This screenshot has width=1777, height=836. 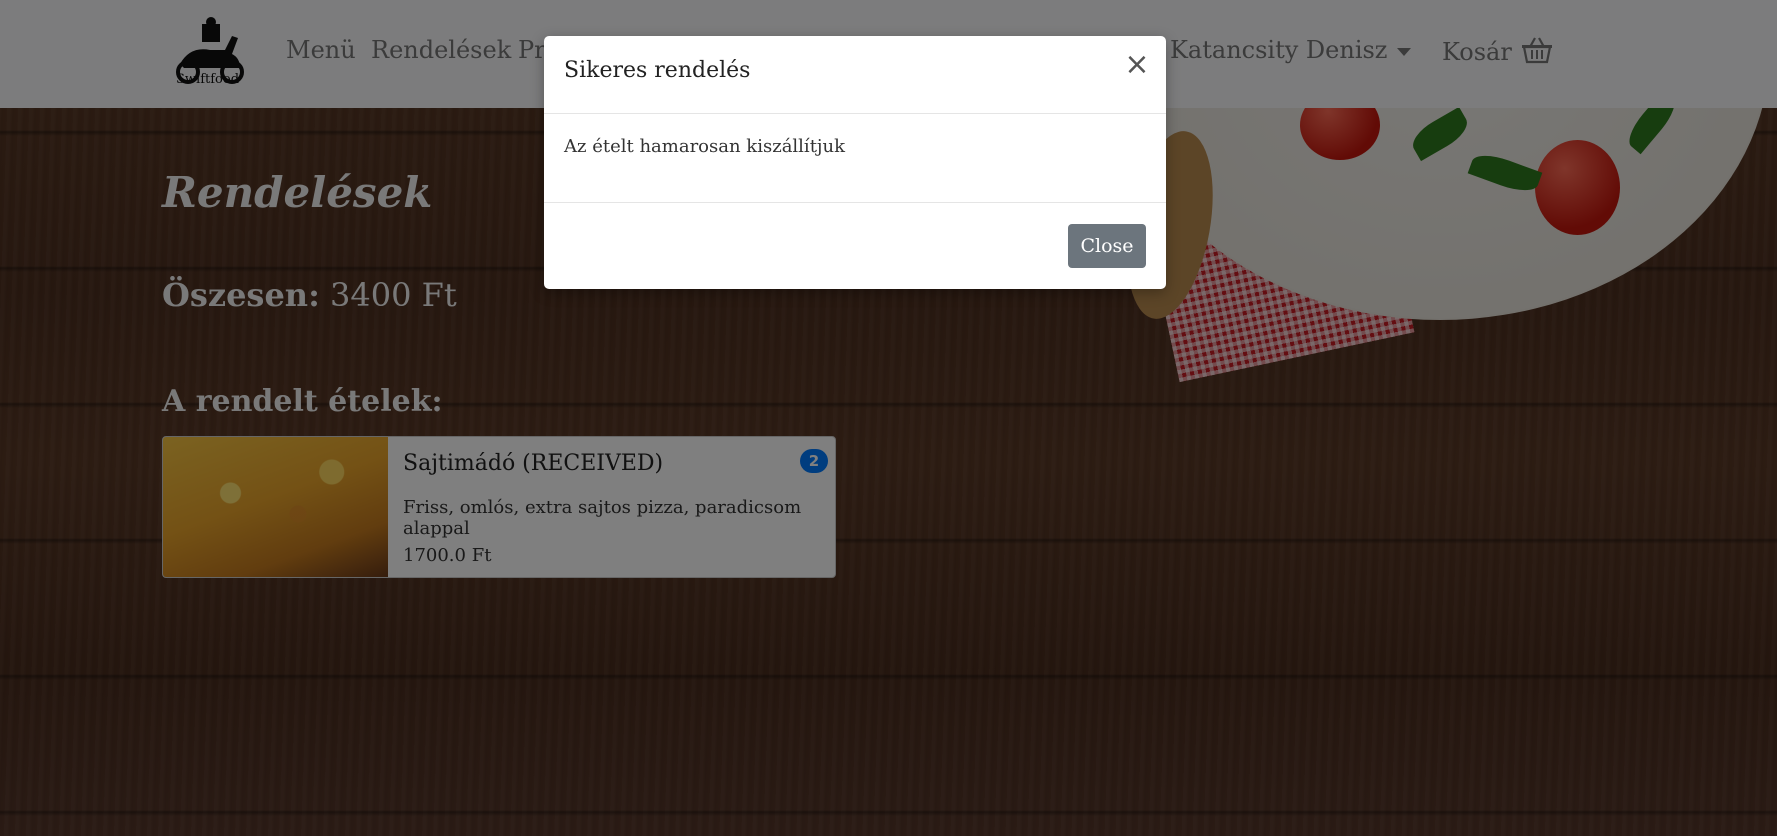 What do you see at coordinates (657, 70) in the screenshot?
I see `modal-title: Sikeres rendelés` at bounding box center [657, 70].